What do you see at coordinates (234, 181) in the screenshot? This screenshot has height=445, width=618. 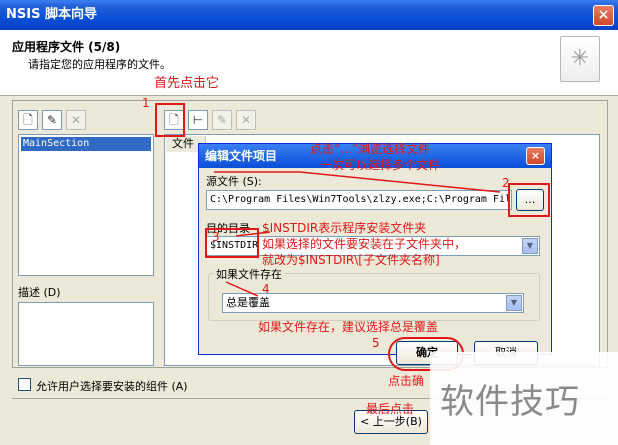 I see `source-file-label: 源文件 (S):` at bounding box center [234, 181].